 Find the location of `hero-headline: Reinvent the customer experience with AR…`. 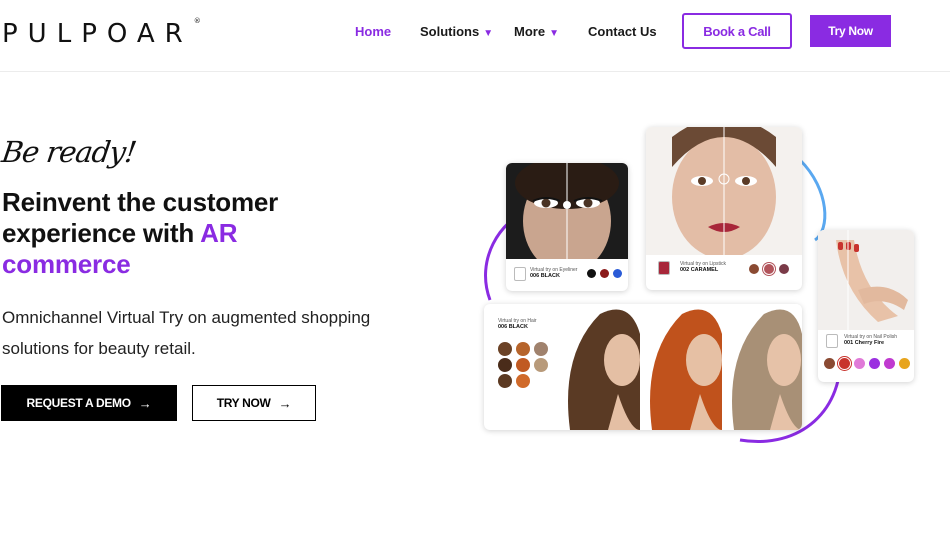

hero-headline: Reinvent the customer experience with AR… is located at coordinates (162, 233).